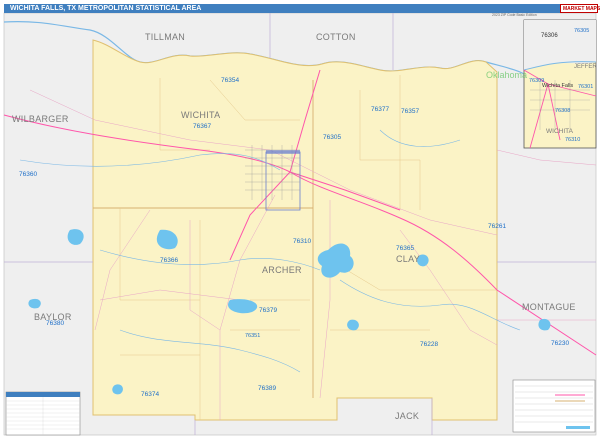 The image size is (600, 439). I want to click on inset-zip-label: 76301, so click(585, 87).